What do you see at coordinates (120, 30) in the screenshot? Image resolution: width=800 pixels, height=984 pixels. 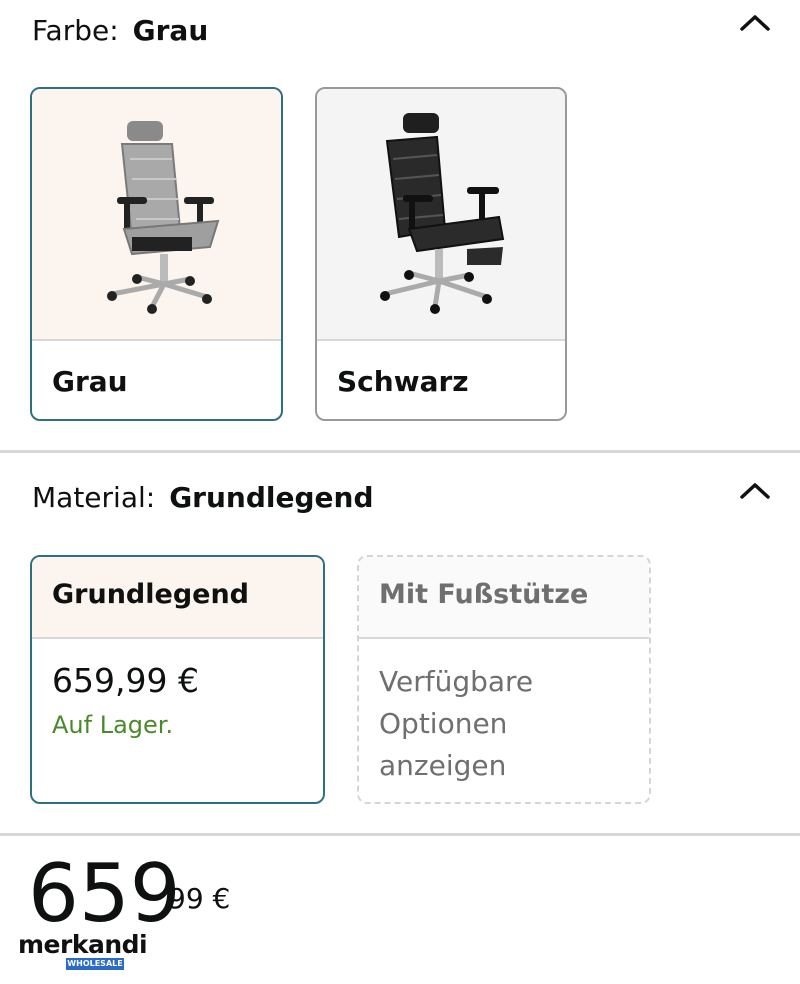 I see `color-section-header: Farbe: Grau` at bounding box center [120, 30].